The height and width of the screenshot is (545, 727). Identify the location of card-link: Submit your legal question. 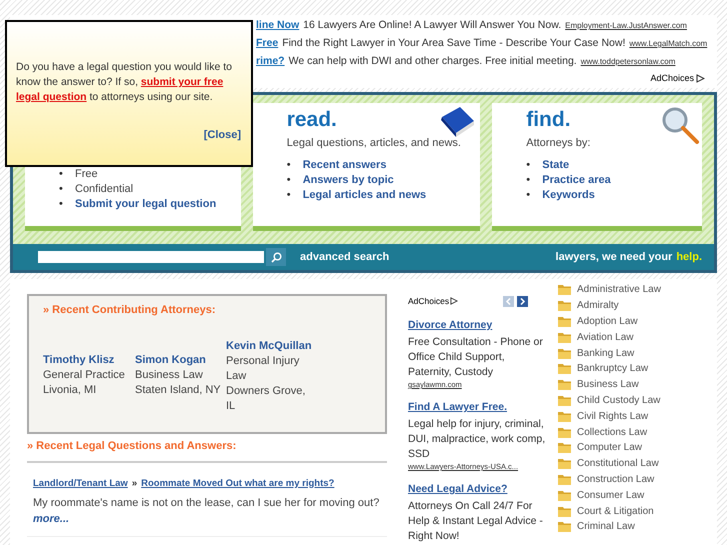
(145, 204).